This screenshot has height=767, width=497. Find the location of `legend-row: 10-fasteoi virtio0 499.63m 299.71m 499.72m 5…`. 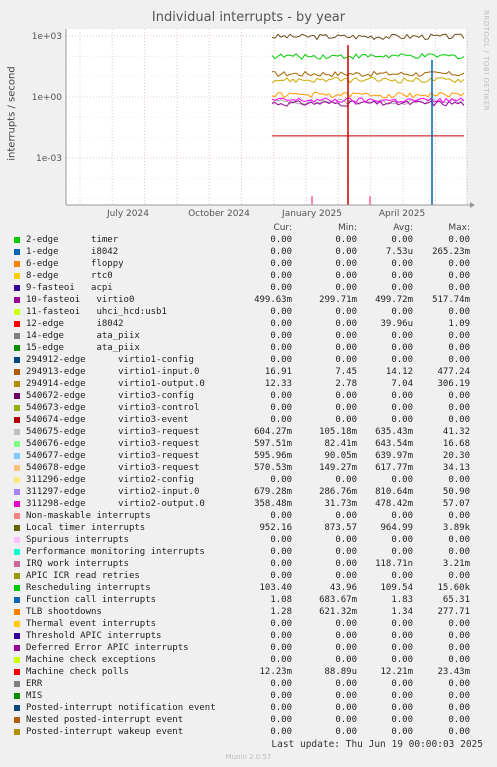

legend-row: 10-fasteoi virtio0 499.63m 299.71m 499.72m 5… is located at coordinates (249, 301).